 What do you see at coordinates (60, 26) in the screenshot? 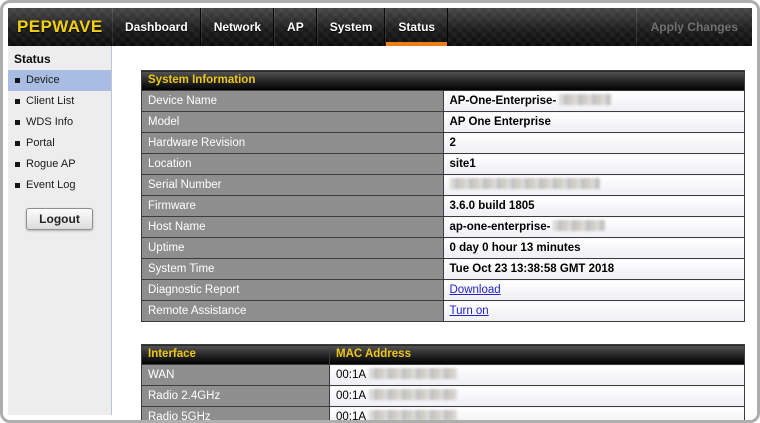
I see `pepwave-logo: PEPWAVE` at bounding box center [60, 26].